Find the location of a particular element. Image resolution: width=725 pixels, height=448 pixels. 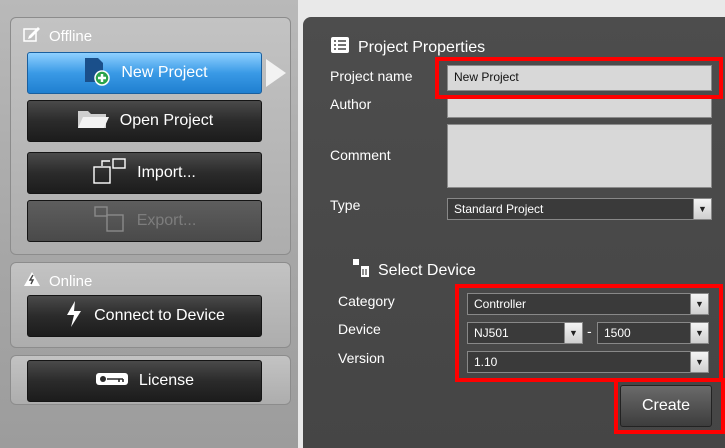

online-title: Online is located at coordinates (57, 281).